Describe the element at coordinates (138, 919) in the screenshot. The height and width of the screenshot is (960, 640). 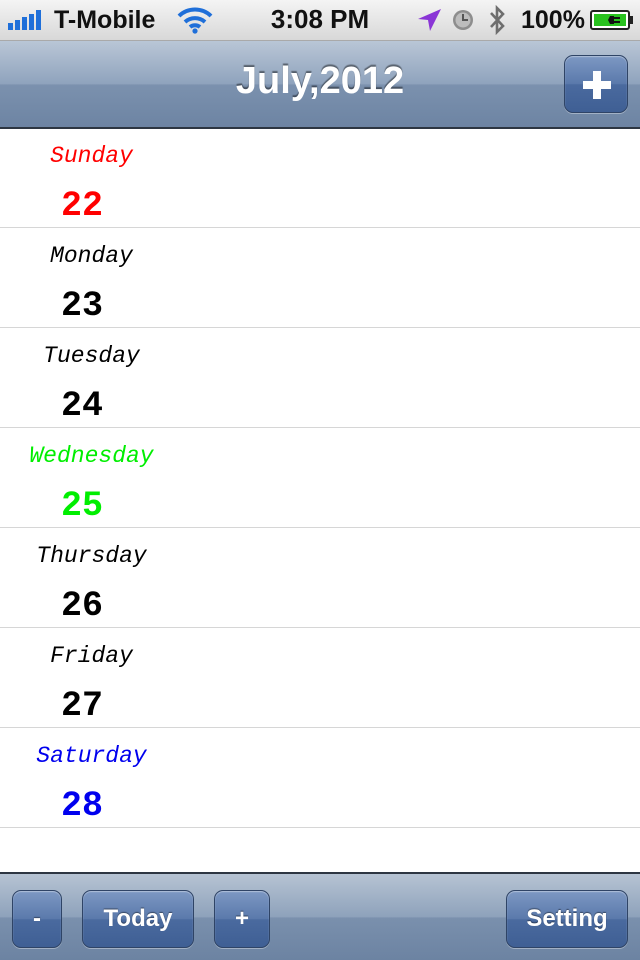
I see `today-button: Today` at that location.